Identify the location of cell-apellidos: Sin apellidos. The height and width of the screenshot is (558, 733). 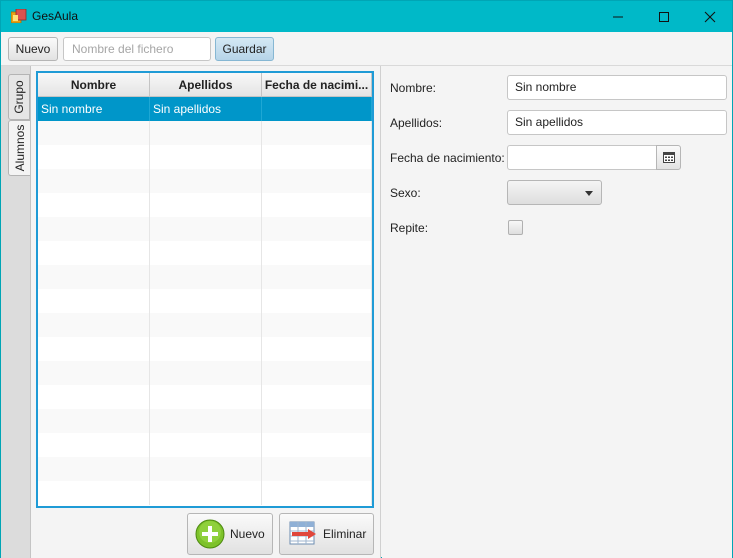
(206, 109).